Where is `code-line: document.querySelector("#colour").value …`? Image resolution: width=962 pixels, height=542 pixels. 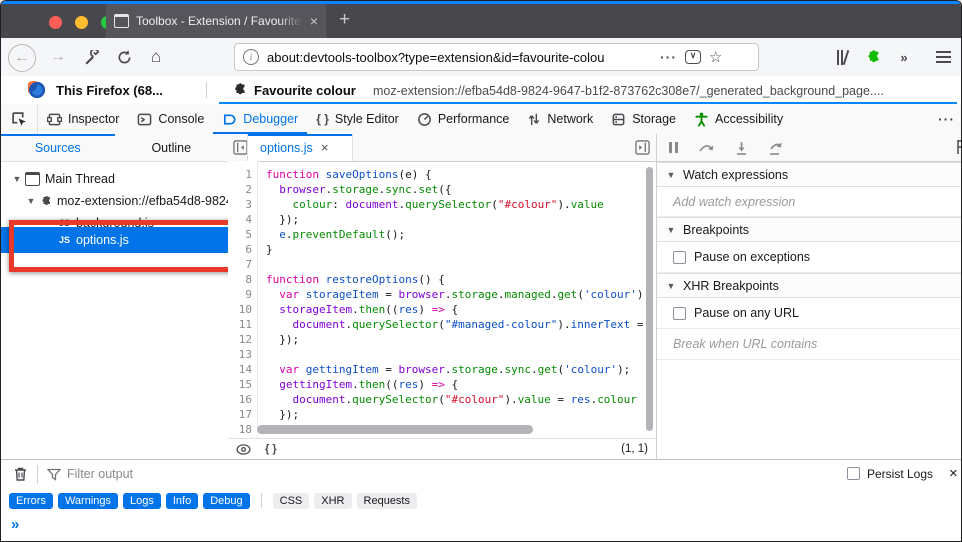 code-line: document.querySelector("#colour").value … is located at coordinates (461, 399).